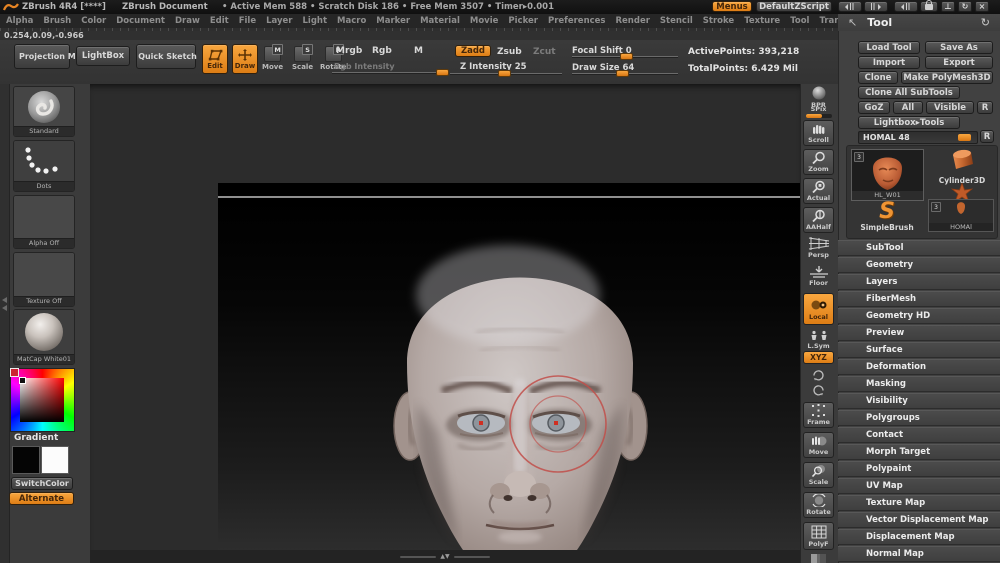 This screenshot has height=563, width=1000. I want to click on goz-button: GoZ, so click(874, 107).